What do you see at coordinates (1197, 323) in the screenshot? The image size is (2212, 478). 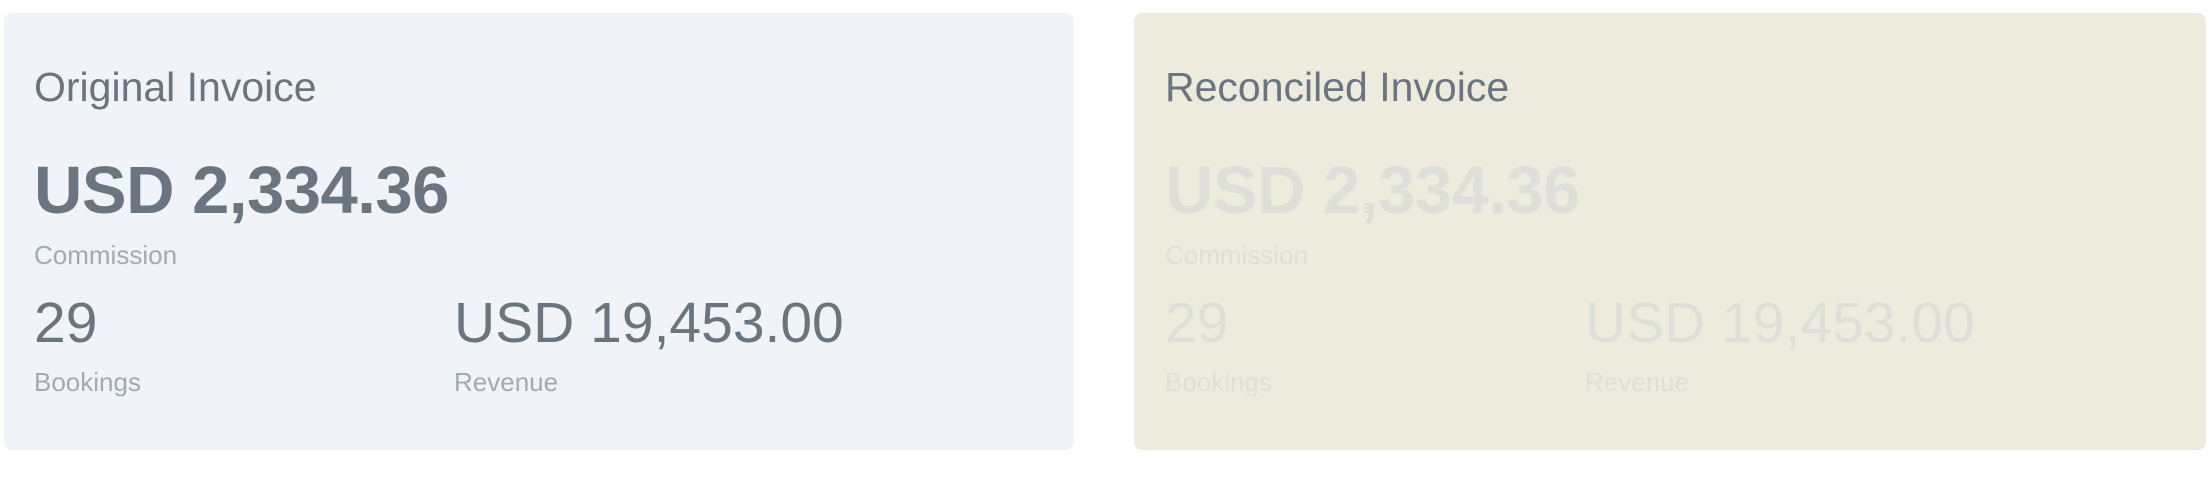 I see `reconciled-bookings-value: 29` at bounding box center [1197, 323].